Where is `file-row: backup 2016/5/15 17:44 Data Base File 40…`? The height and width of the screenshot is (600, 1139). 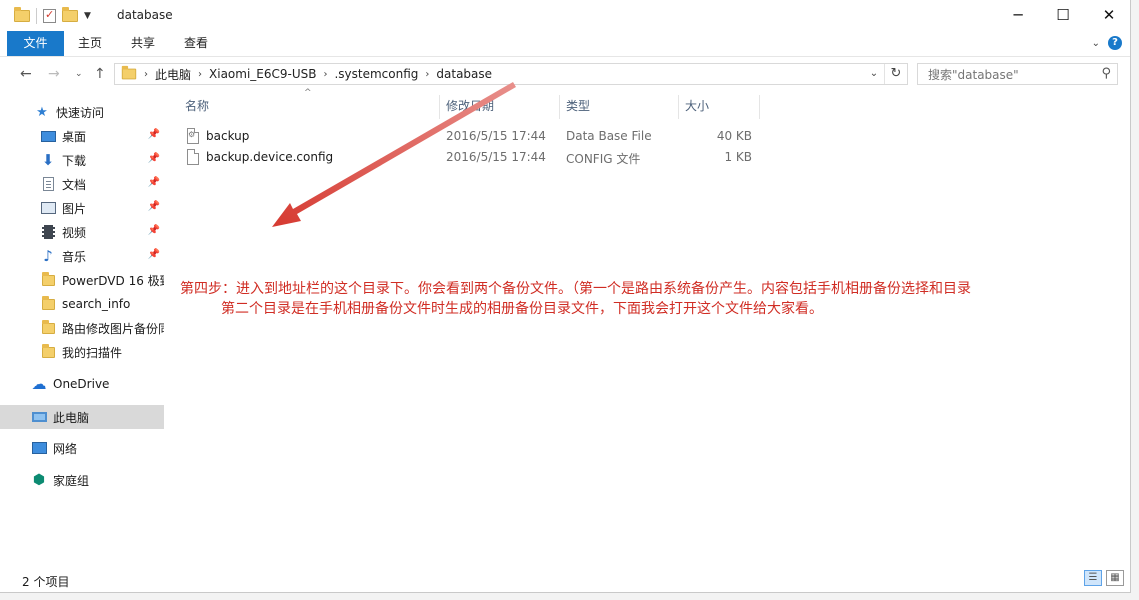 file-row: backup 2016/5/15 17:44 Data Base File 40… is located at coordinates (470, 136).